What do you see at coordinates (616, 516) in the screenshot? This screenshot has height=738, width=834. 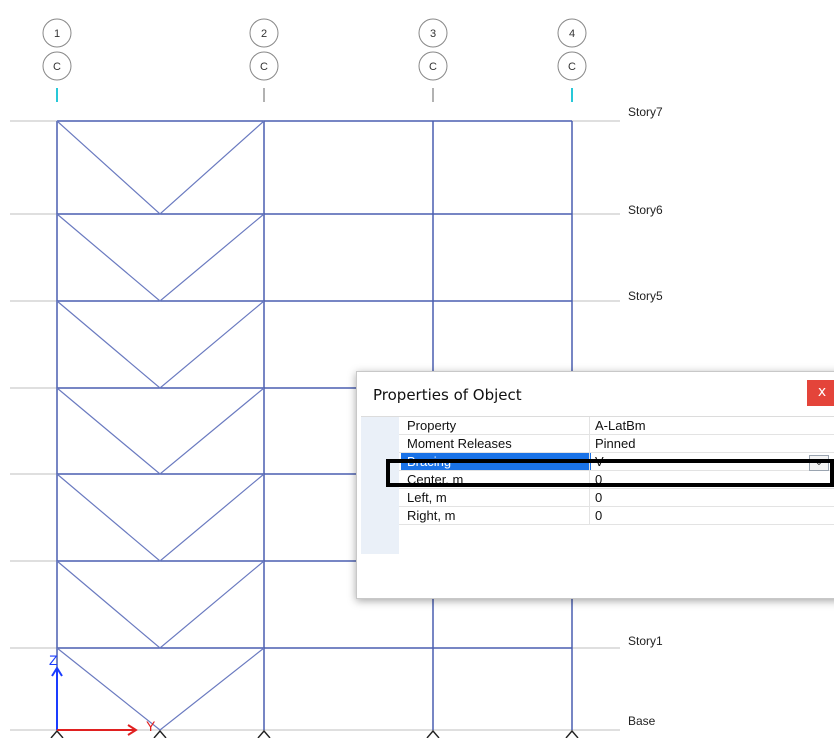 I see `property-row-right: Right, m 0` at bounding box center [616, 516].